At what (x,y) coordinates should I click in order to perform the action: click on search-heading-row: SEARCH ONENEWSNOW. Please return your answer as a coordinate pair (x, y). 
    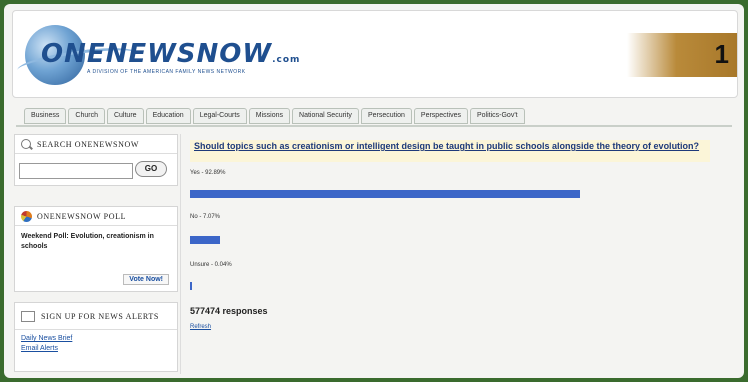
    Looking at the image, I should click on (96, 144).